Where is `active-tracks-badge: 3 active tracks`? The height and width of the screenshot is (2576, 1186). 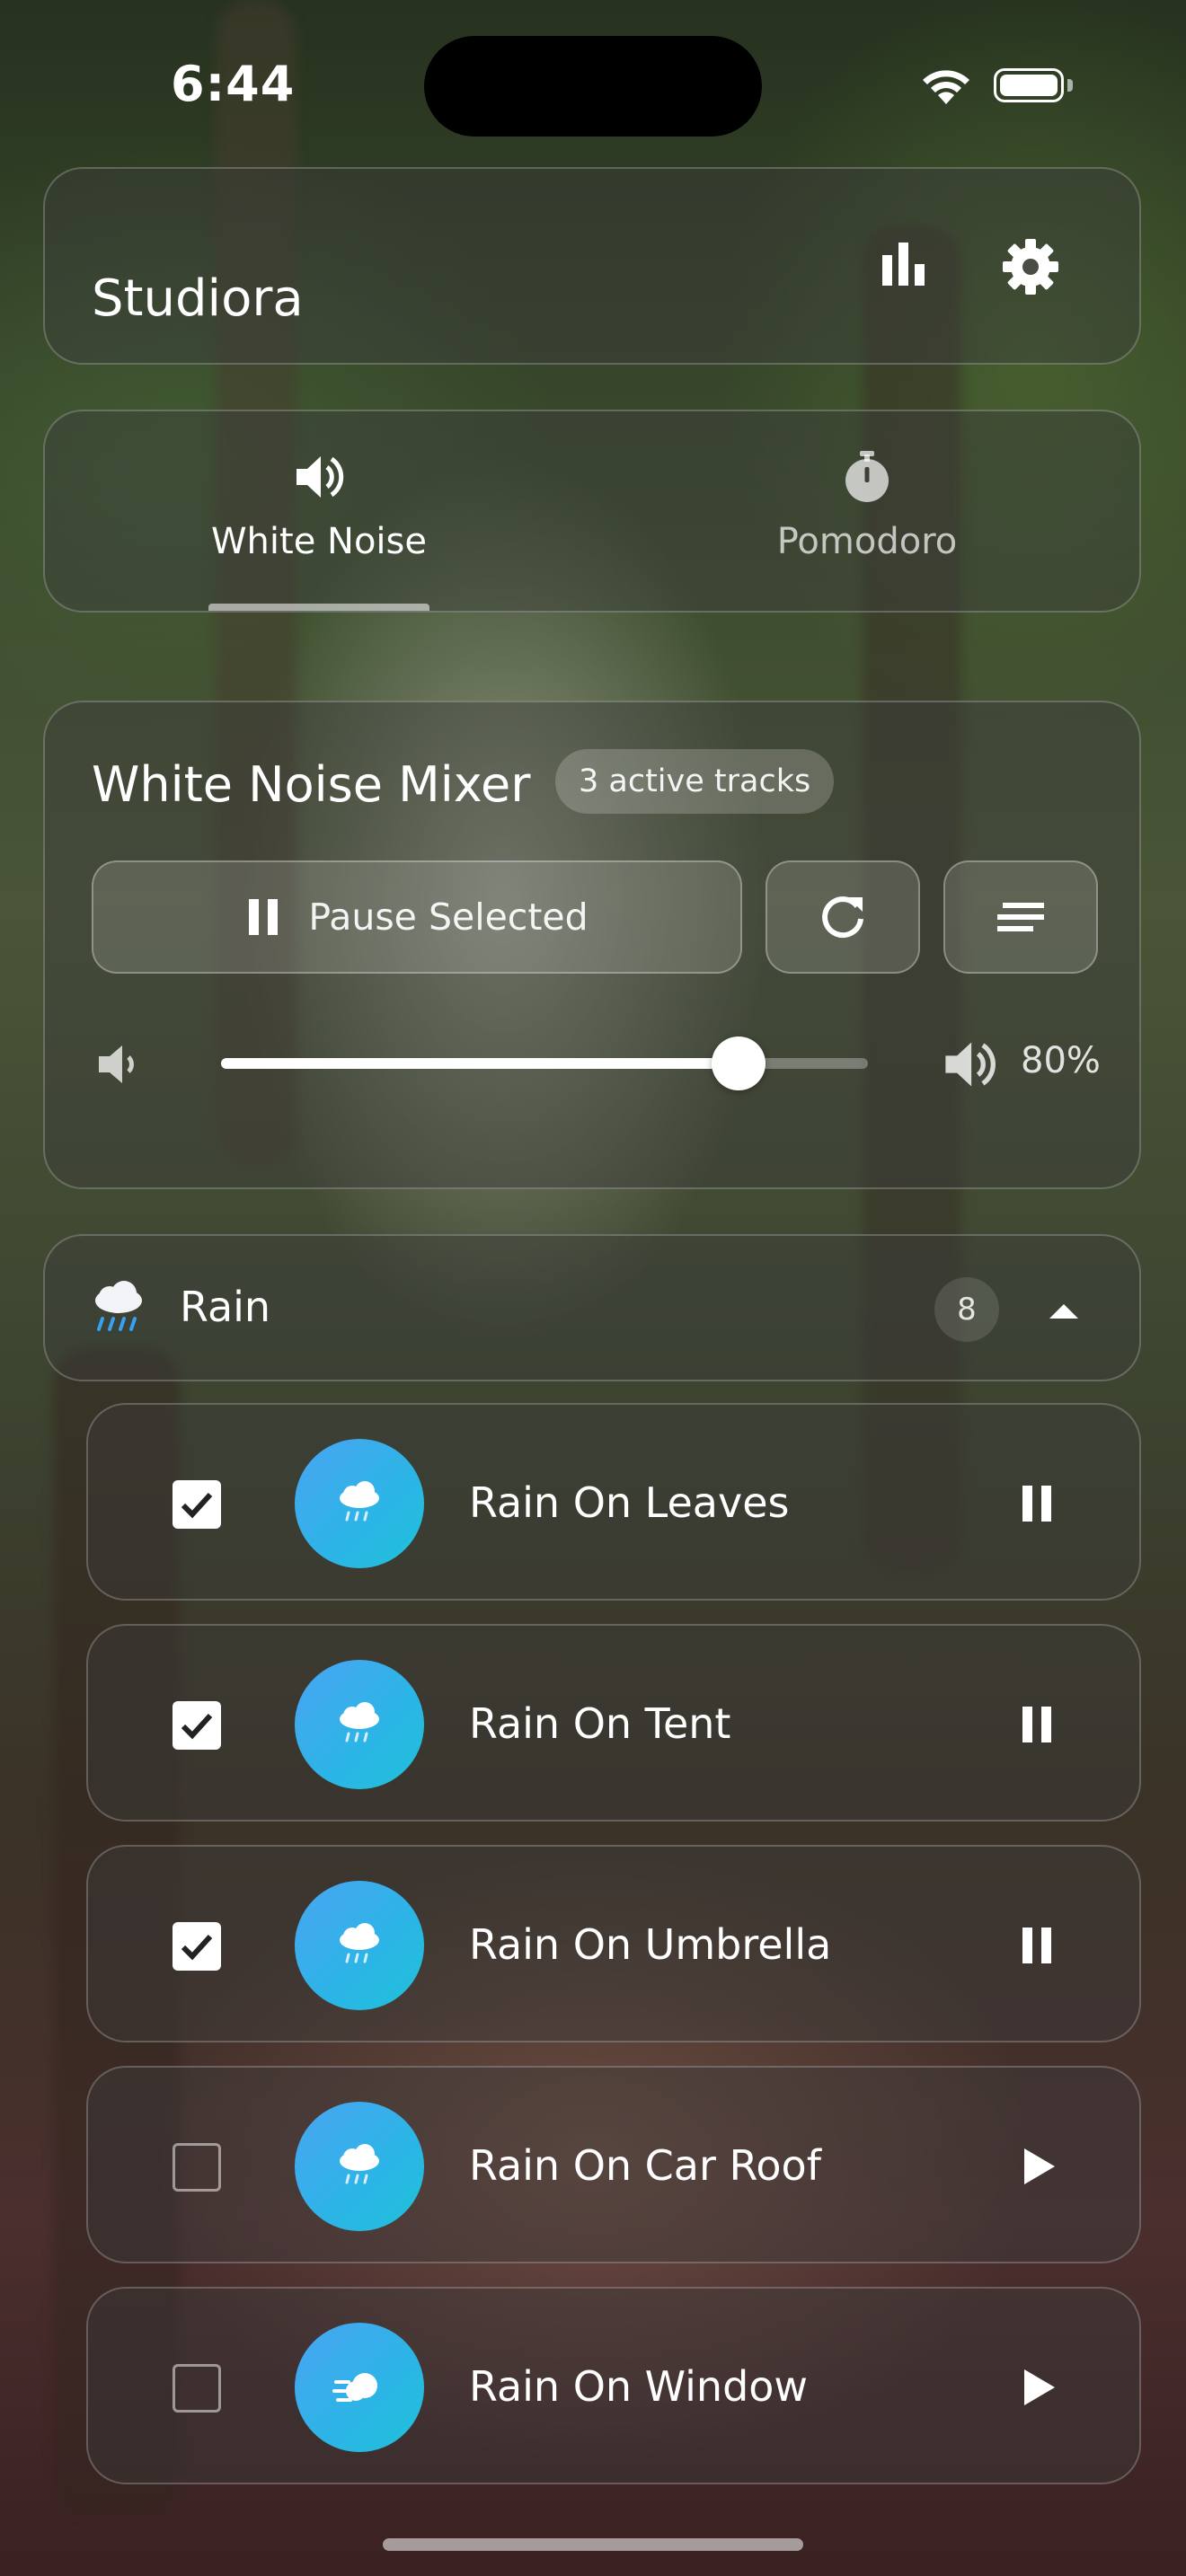 active-tracks-badge: 3 active tracks is located at coordinates (695, 781).